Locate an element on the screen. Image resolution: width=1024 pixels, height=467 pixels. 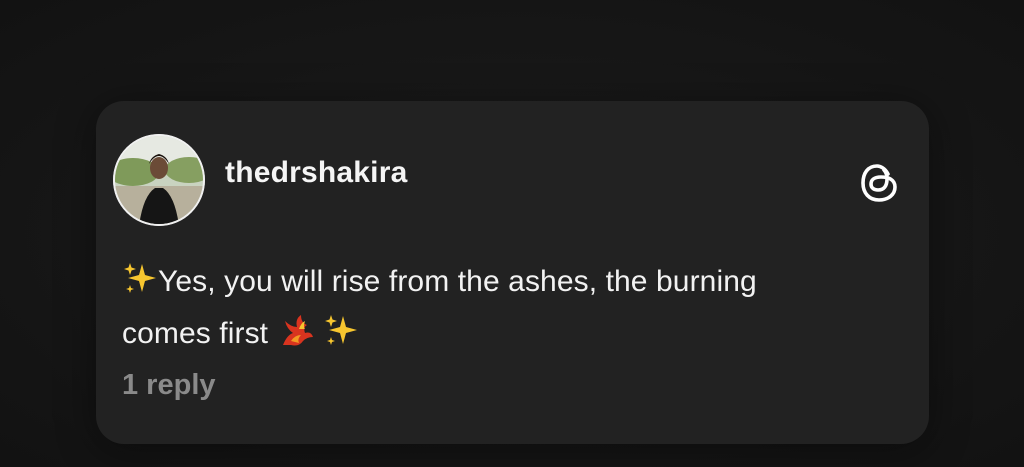
username: thedrshakira is located at coordinates (316, 173).